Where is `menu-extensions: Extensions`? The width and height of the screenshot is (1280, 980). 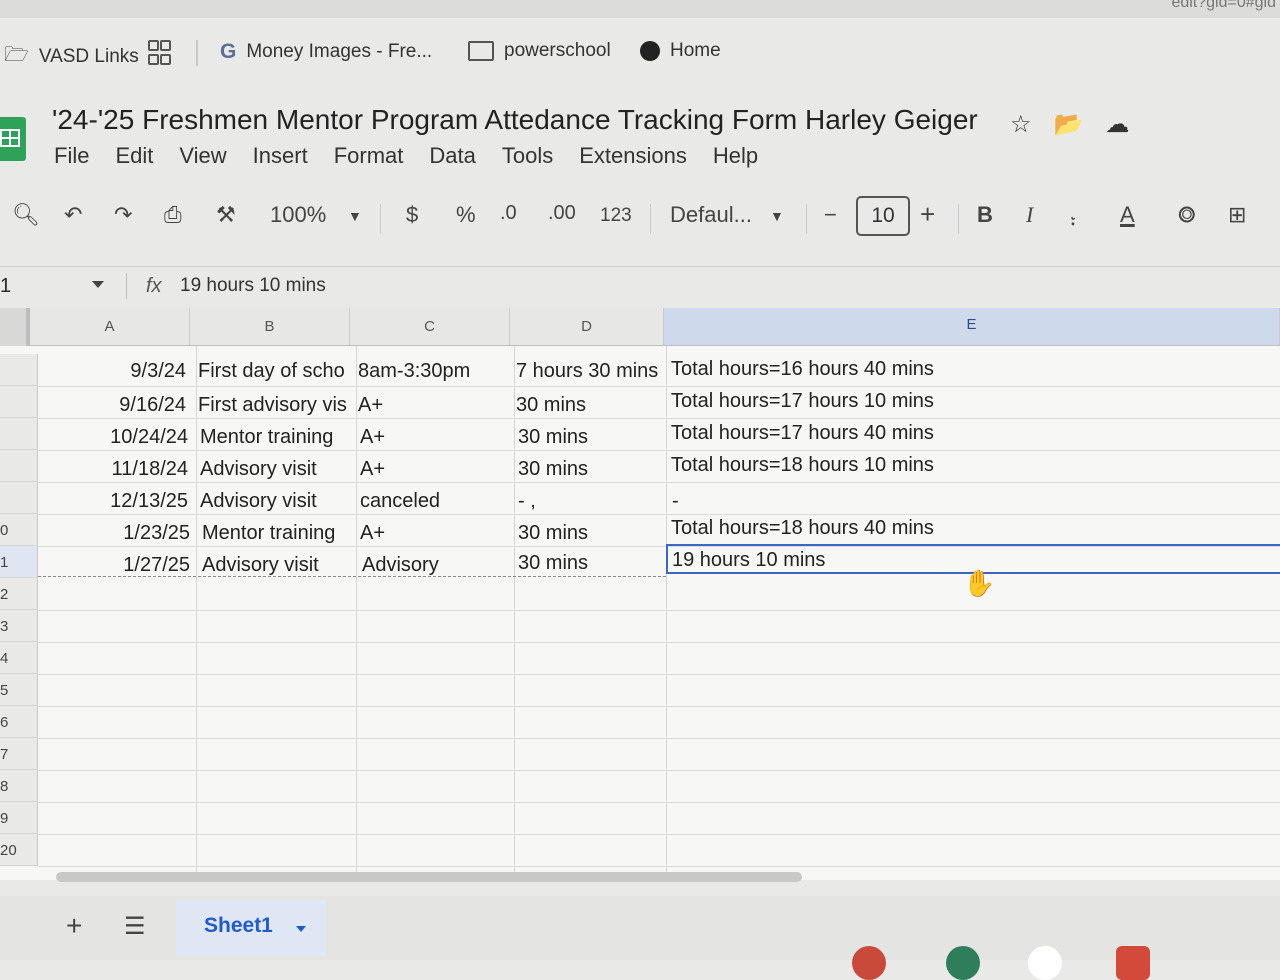 menu-extensions: Extensions is located at coordinates (633, 156).